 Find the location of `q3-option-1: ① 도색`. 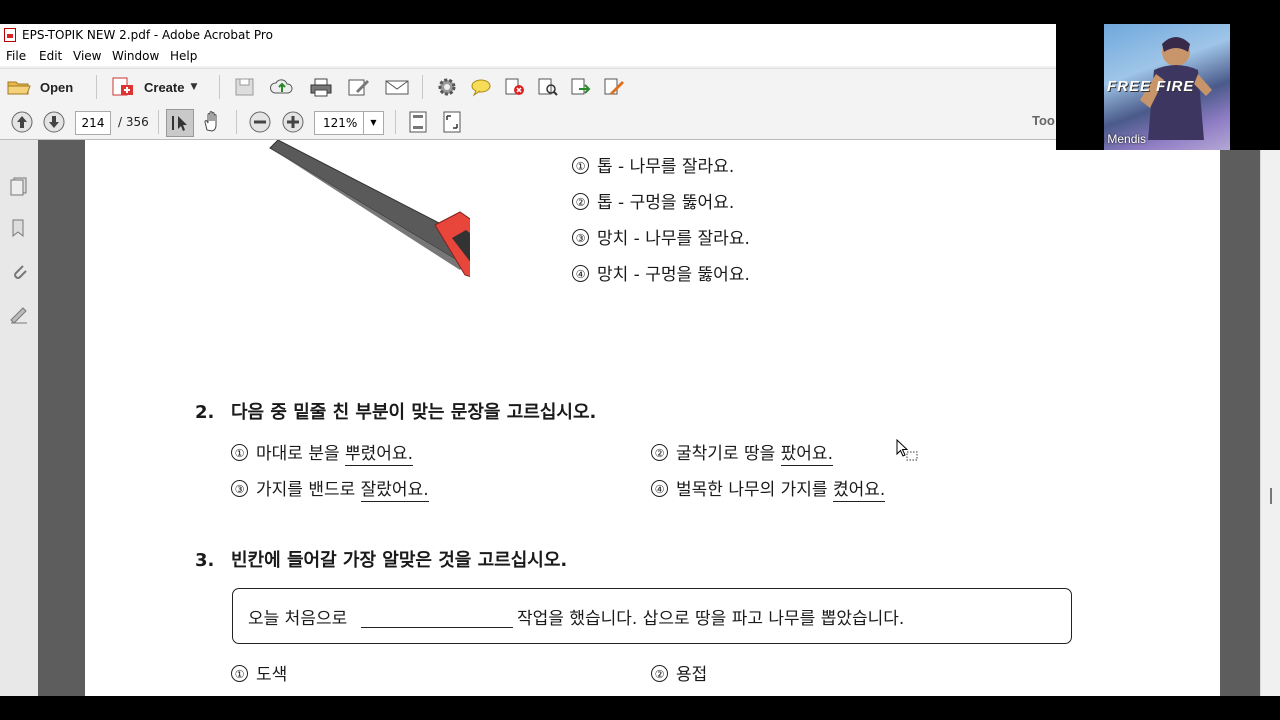

q3-option-1: ① 도색 is located at coordinates (259, 672).